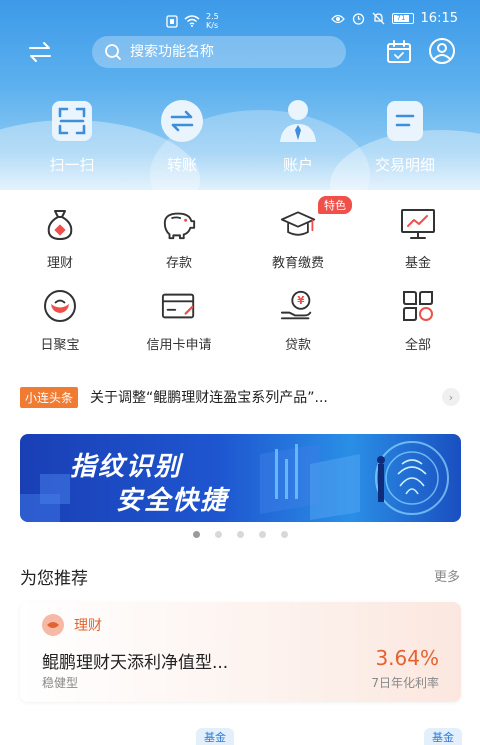 This screenshot has height=745, width=480. Describe the element at coordinates (378, 18) in the screenshot. I see `mute-icon` at that location.